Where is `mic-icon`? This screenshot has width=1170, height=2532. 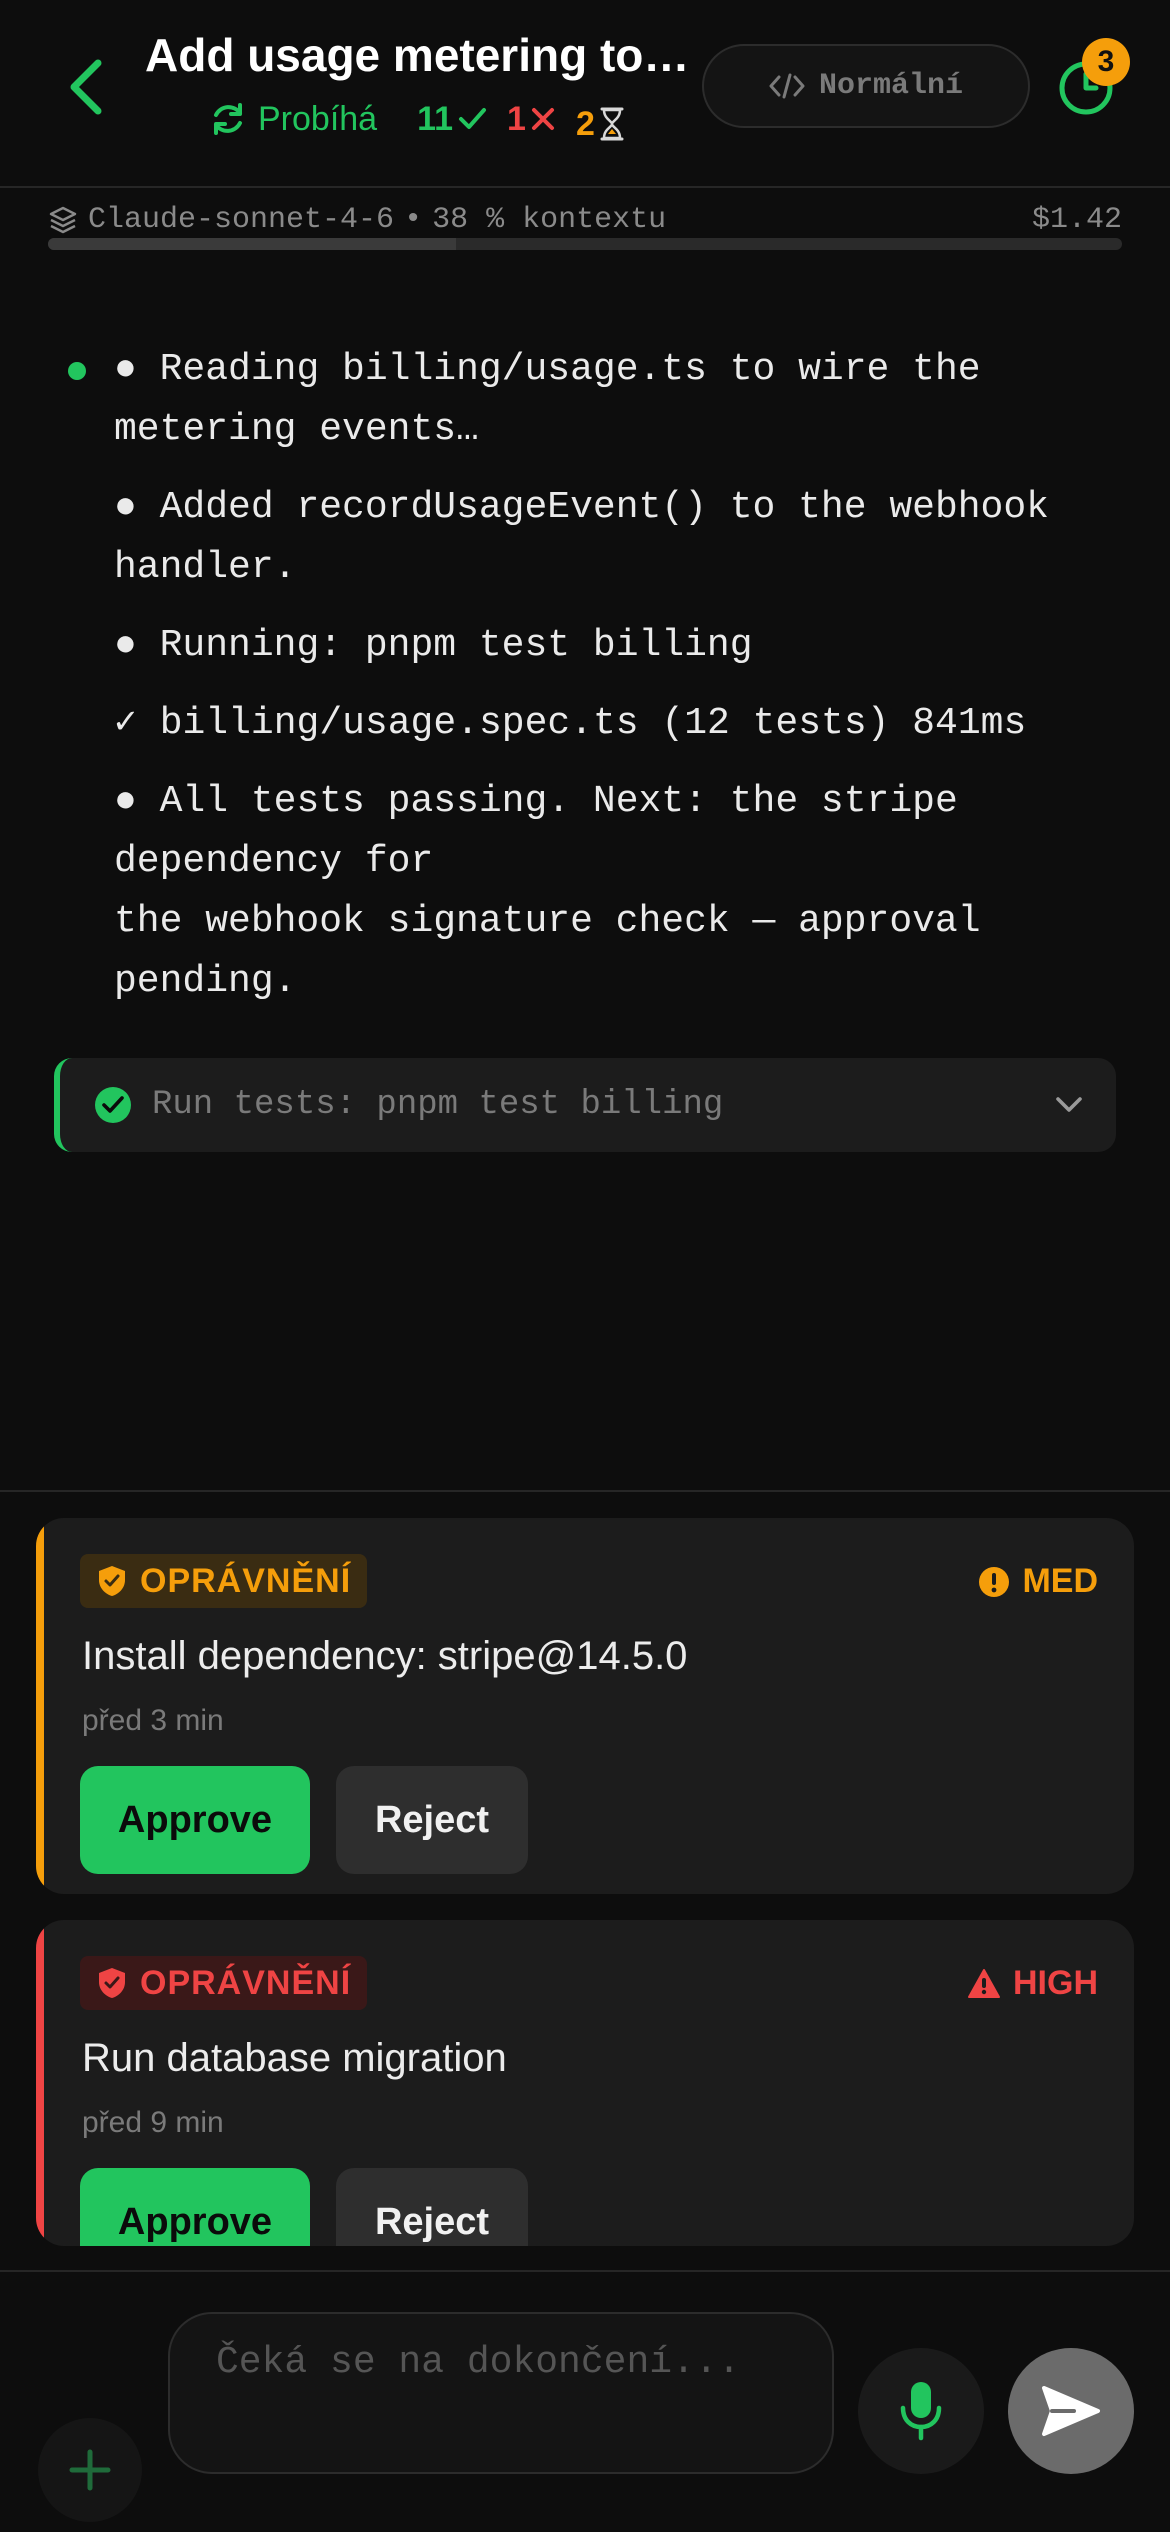
mic-icon is located at coordinates (921, 2411).